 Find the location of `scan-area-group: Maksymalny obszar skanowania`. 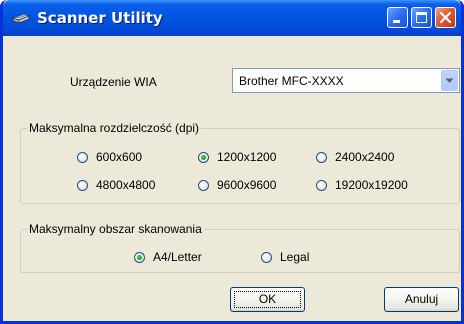

scan-area-group: Maksymalny obszar skanowania is located at coordinates (240, 247).